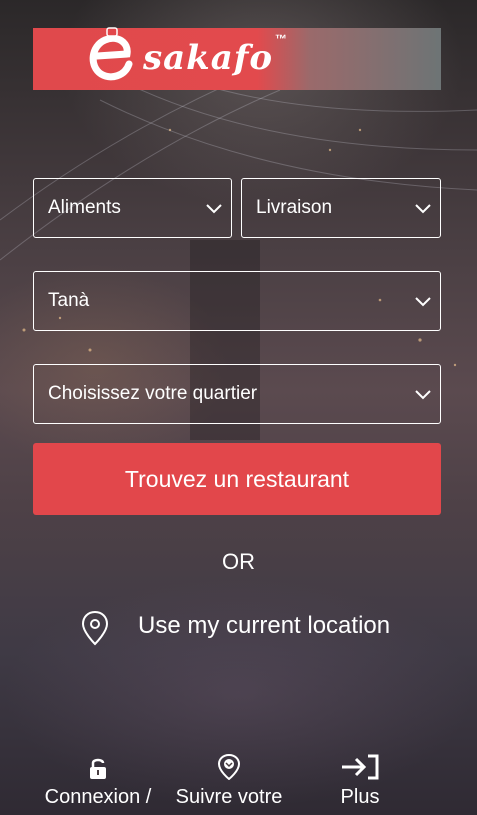 The width and height of the screenshot is (477, 815). What do you see at coordinates (360, 797) in the screenshot?
I see `nav-more-label: Plus` at bounding box center [360, 797].